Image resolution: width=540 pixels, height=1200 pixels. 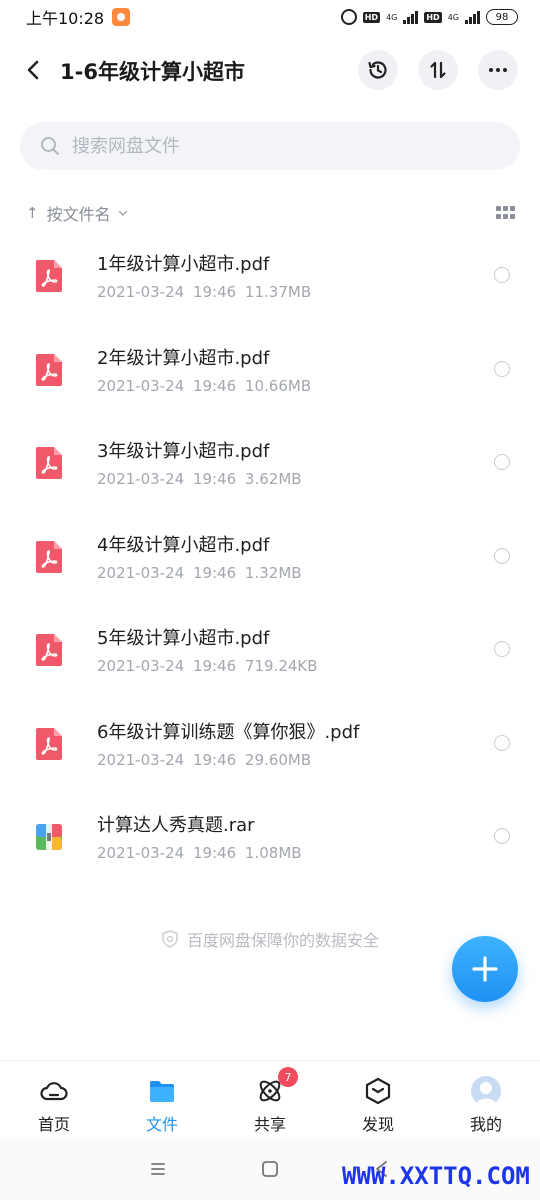 What do you see at coordinates (270, 17) in the screenshot?
I see `status-bar: 上午10:28 HD 4G HD 4G 98` at bounding box center [270, 17].